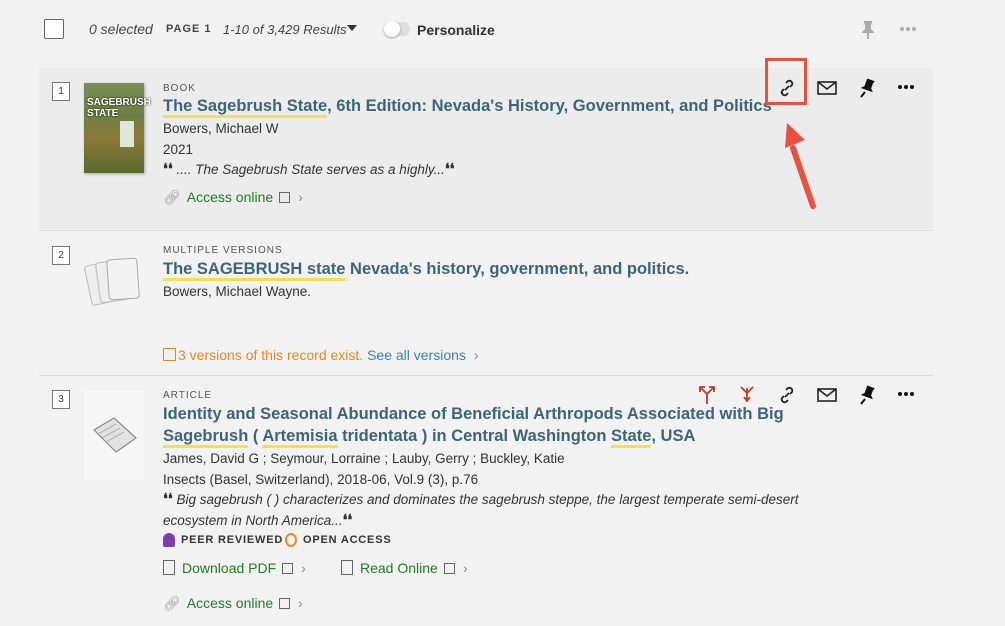 The height and width of the screenshot is (626, 1005). What do you see at coordinates (399, 568) in the screenshot?
I see `read-online-label: Read Online` at bounding box center [399, 568].